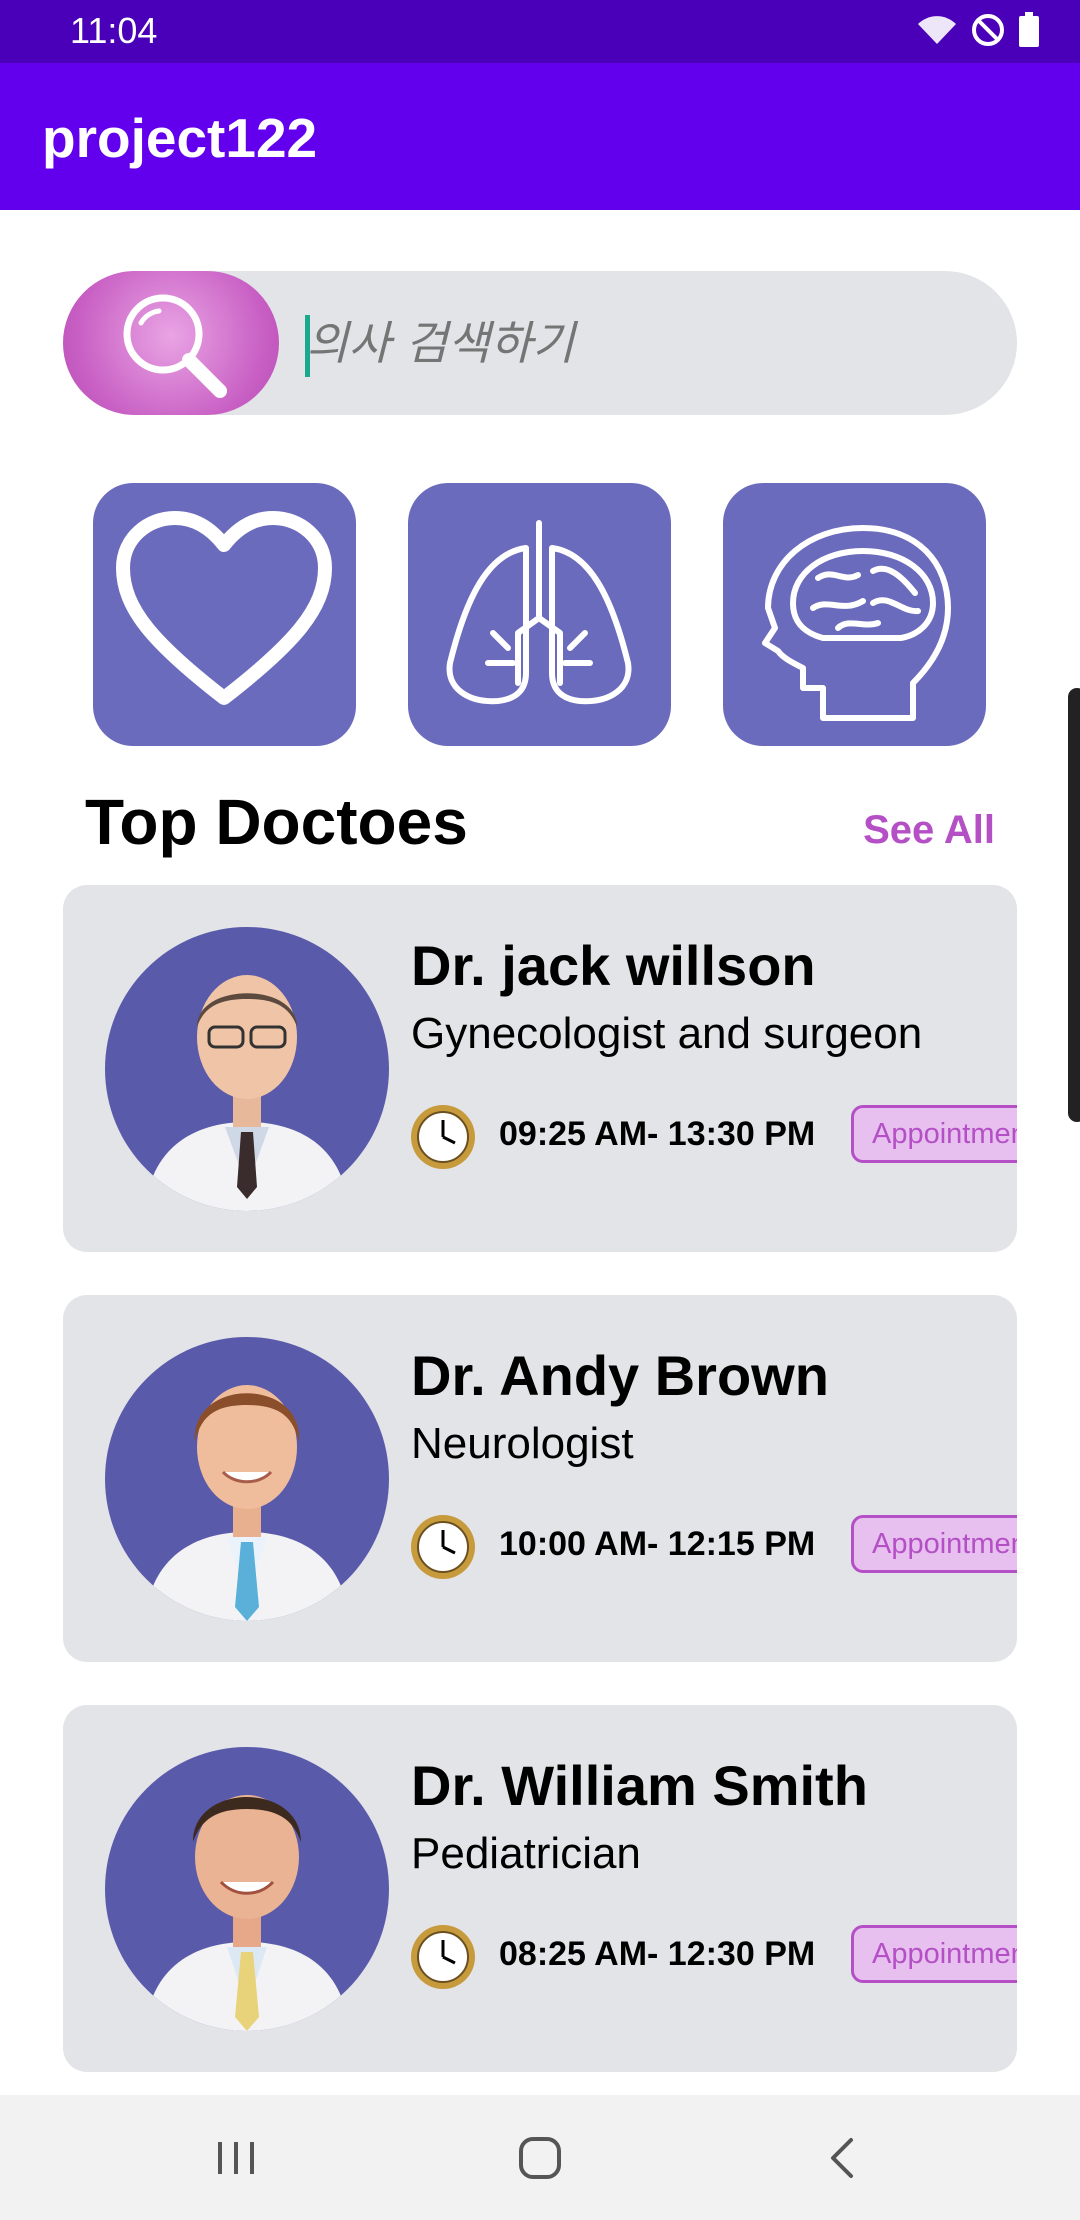 The image size is (1080, 2220). What do you see at coordinates (180, 138) in the screenshot?
I see `app-title: project122` at bounding box center [180, 138].